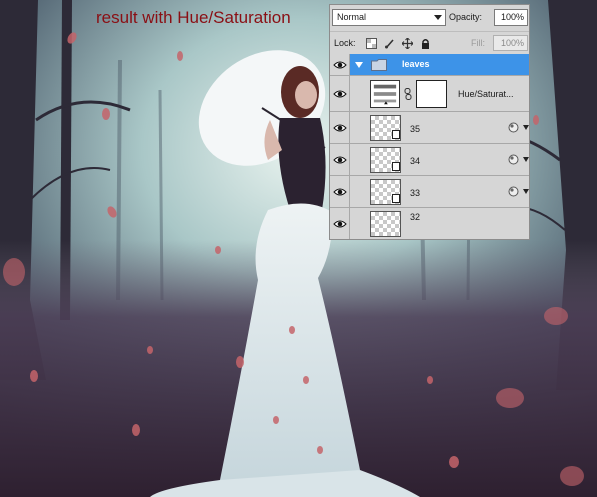  Describe the element at coordinates (429, 128) in the screenshot. I see `layer-row-35: 35` at that location.